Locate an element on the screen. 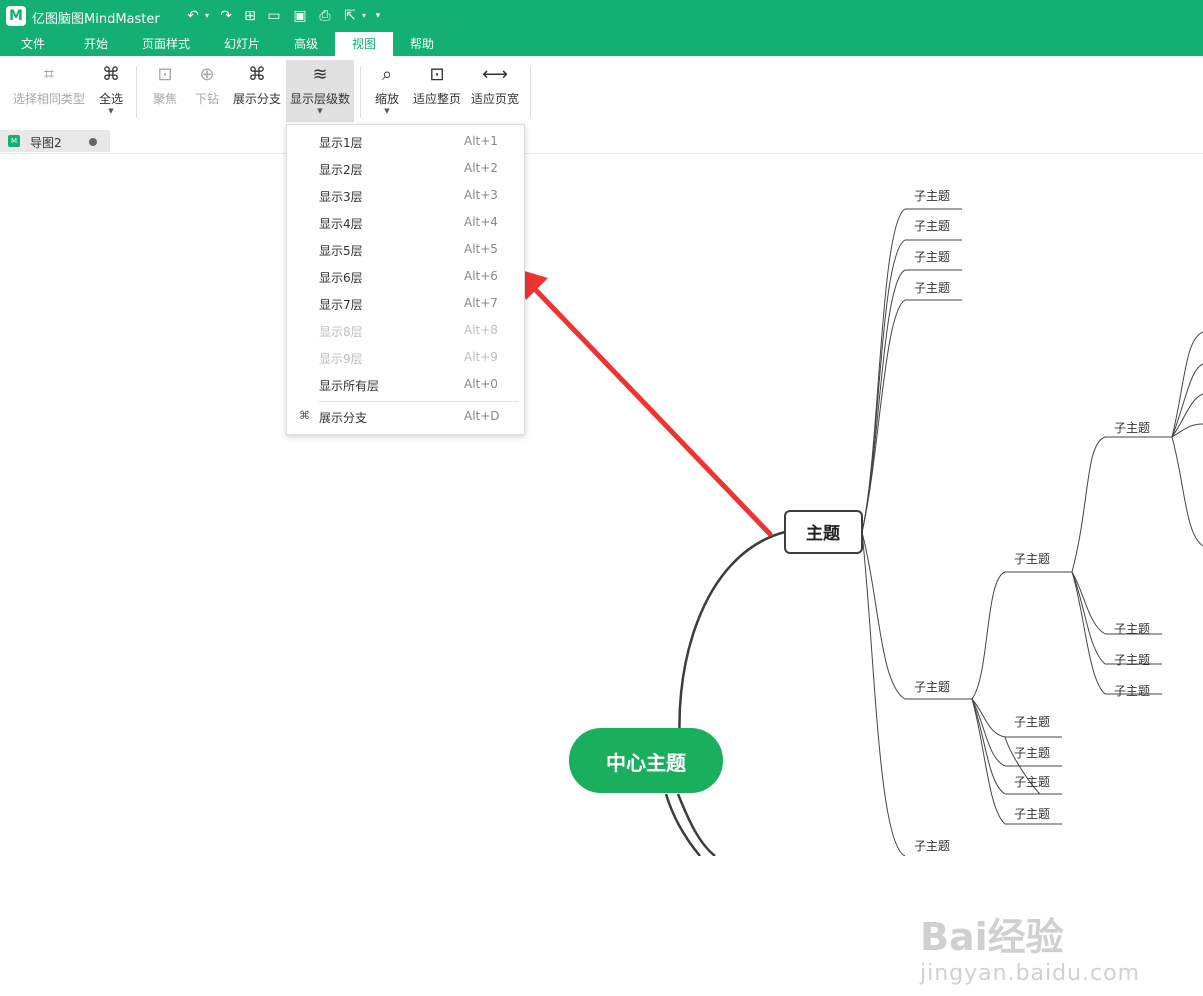 The image size is (1203, 996). unsaved-indicator-icon is located at coordinates (93, 142).